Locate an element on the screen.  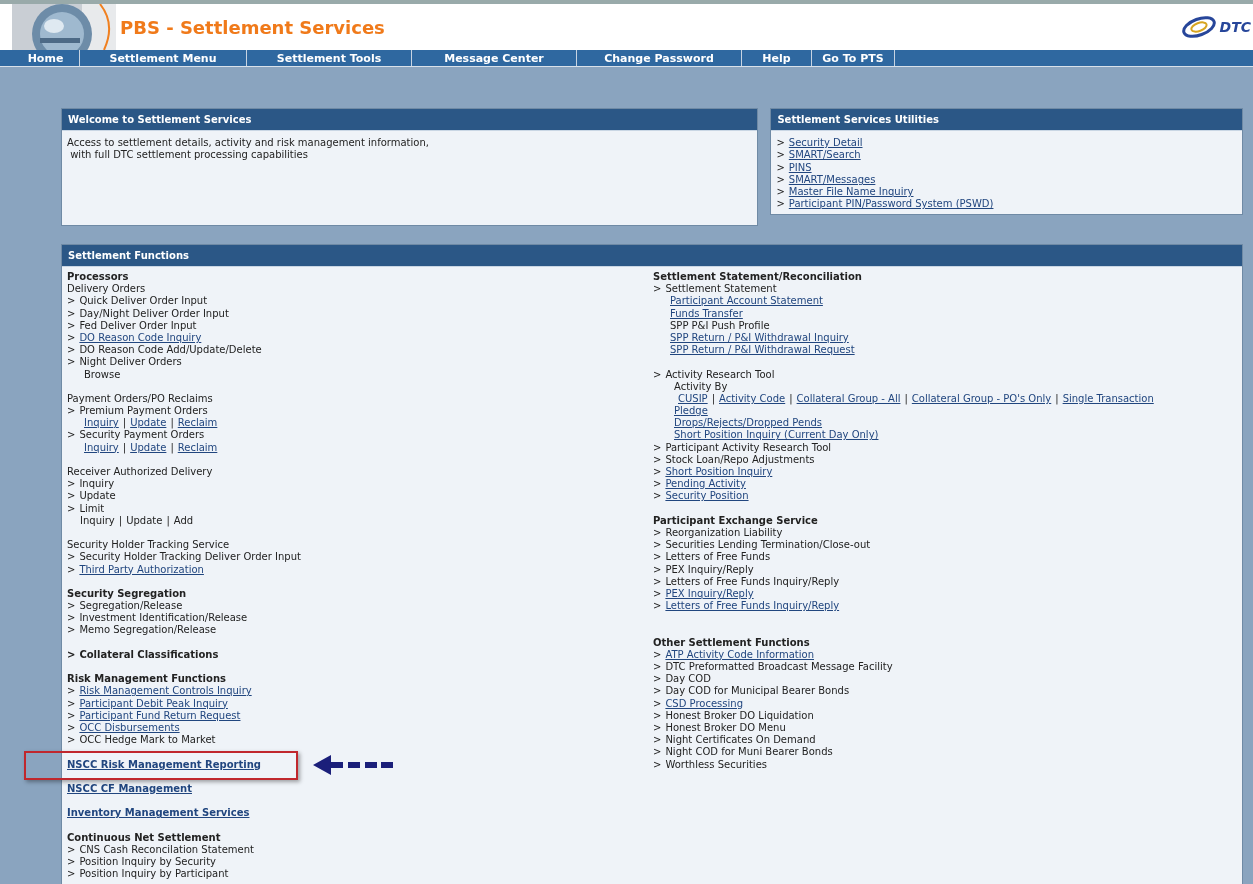
nav-tab: Help is located at coordinates (777, 58).